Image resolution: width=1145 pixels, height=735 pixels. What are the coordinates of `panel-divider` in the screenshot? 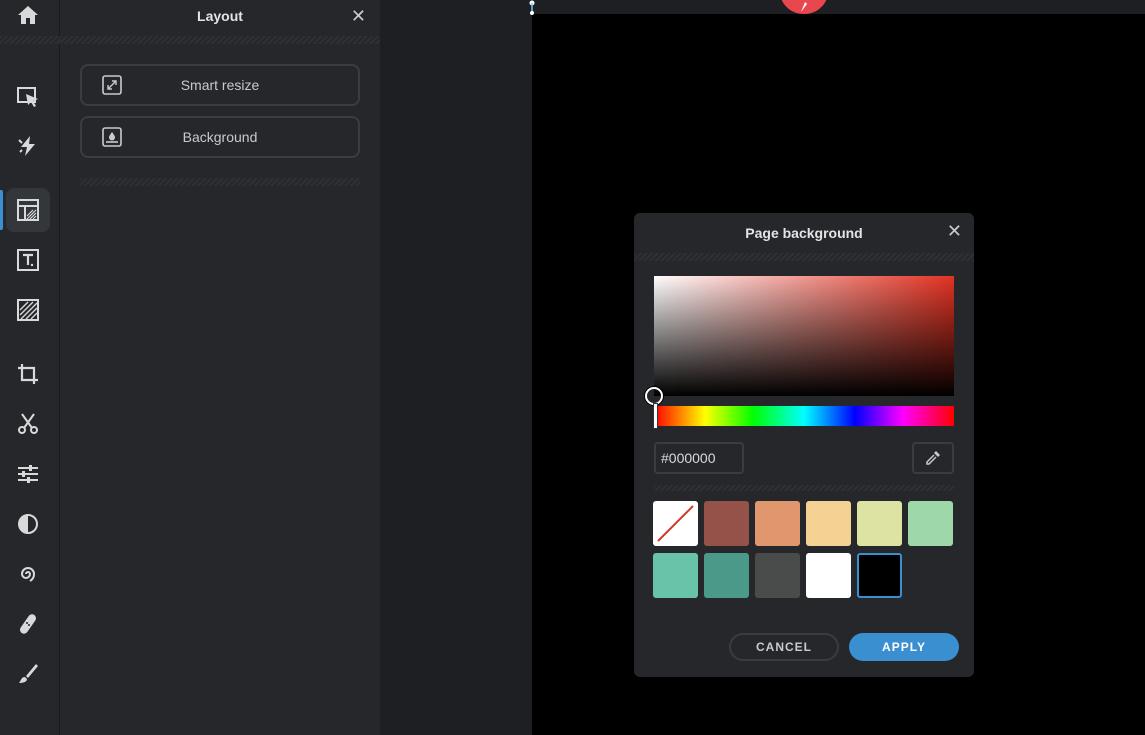 It's located at (220, 40).